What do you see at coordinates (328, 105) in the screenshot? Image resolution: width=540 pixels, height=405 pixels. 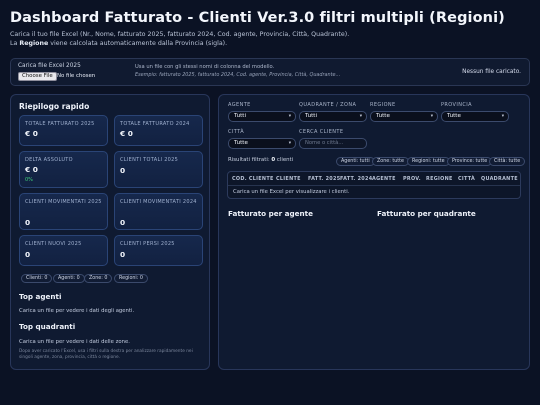 I see `filter-label-quadrante: QUADRANTE / ZONA` at bounding box center [328, 105].